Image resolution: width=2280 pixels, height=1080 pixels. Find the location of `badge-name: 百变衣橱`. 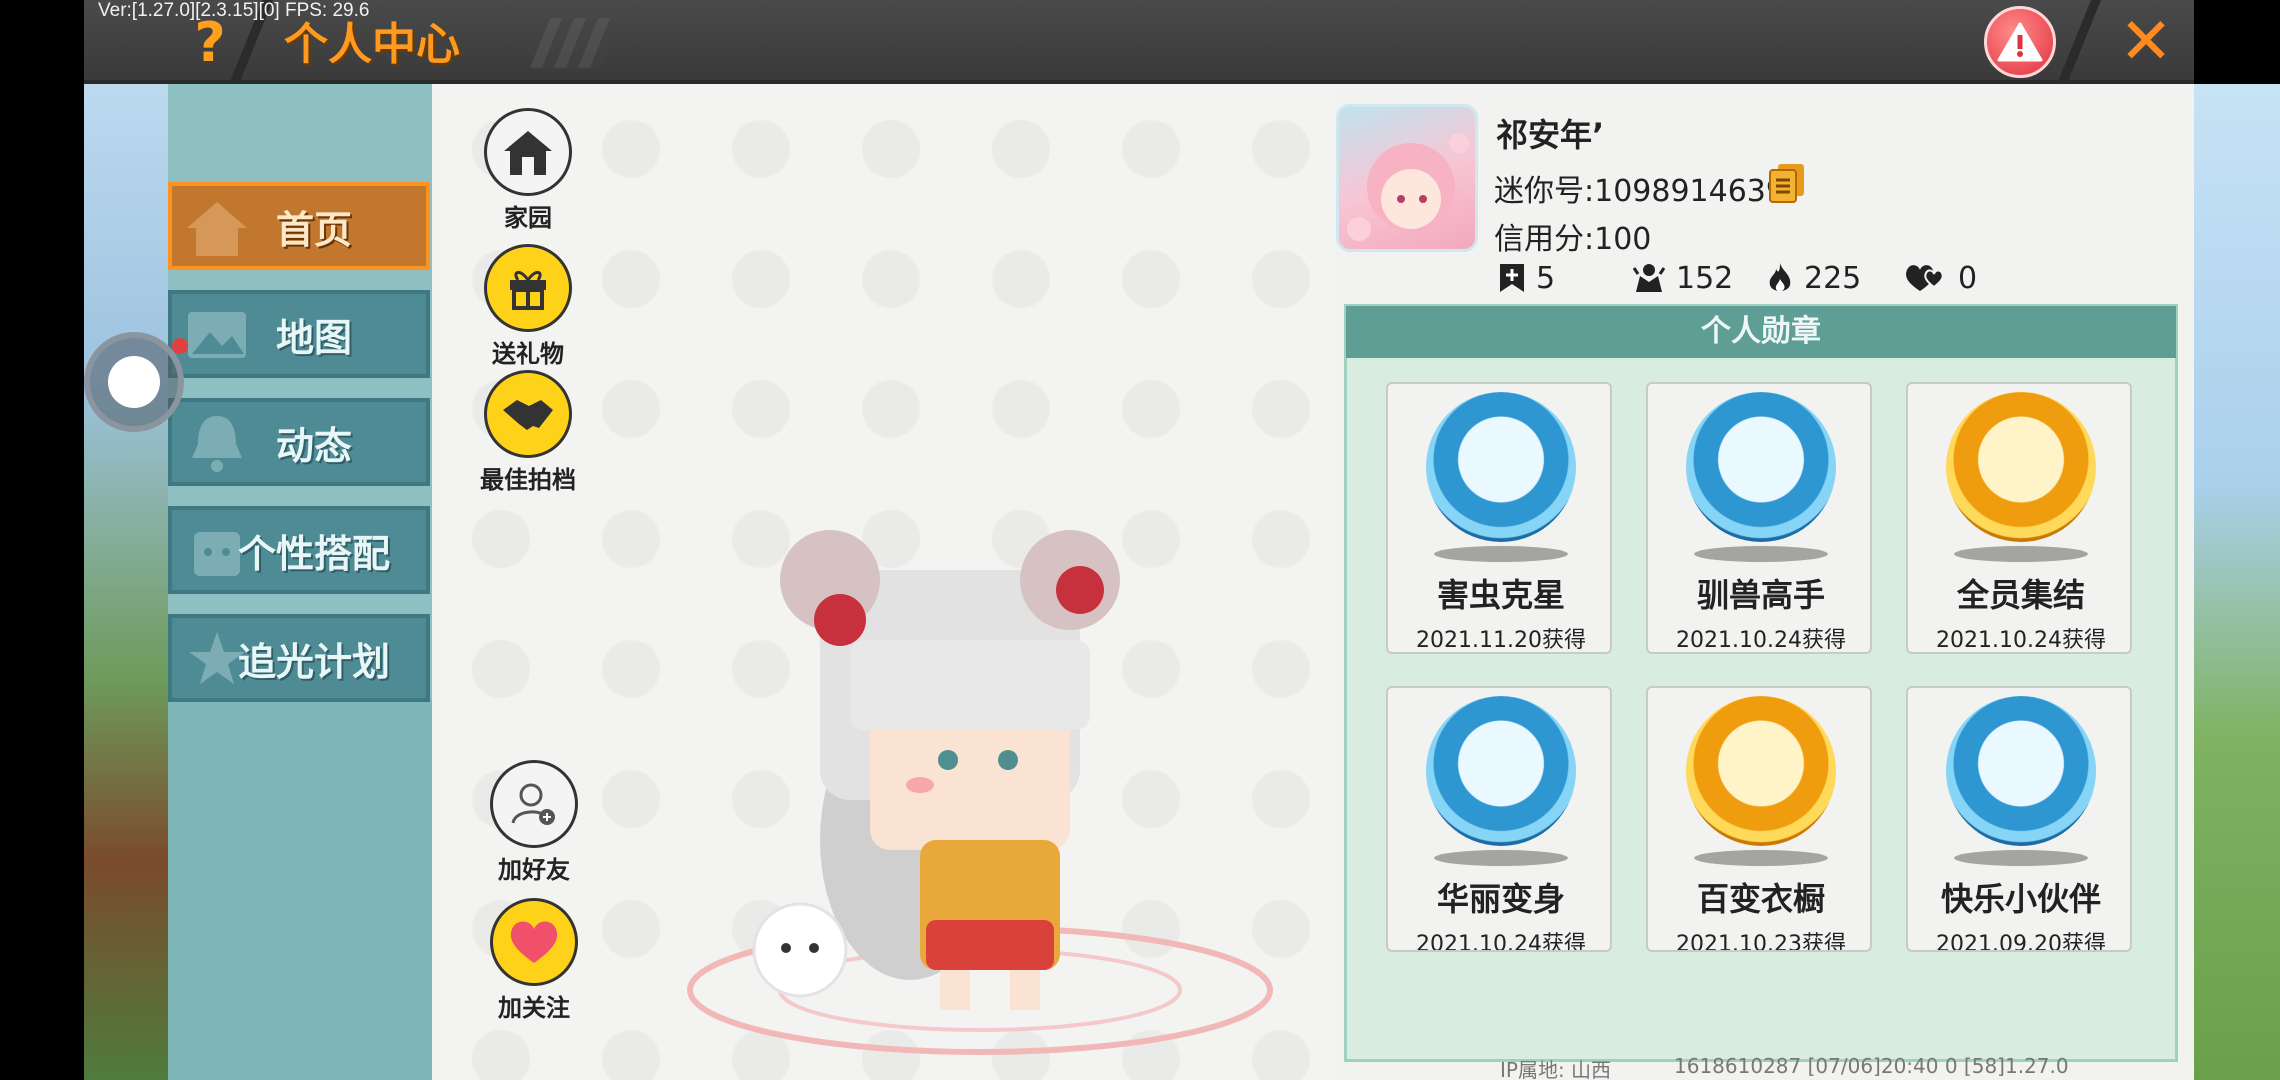

badge-name: 百变衣橱 is located at coordinates (1760, 899).